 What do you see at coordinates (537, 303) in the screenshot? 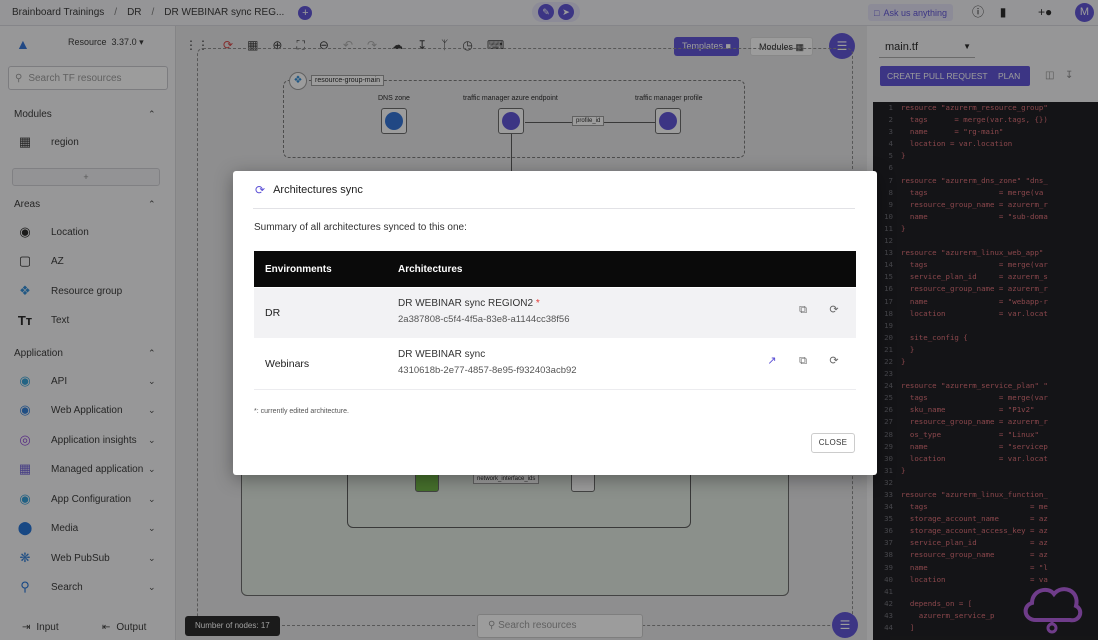
I see `current-marker: *` at bounding box center [537, 303].